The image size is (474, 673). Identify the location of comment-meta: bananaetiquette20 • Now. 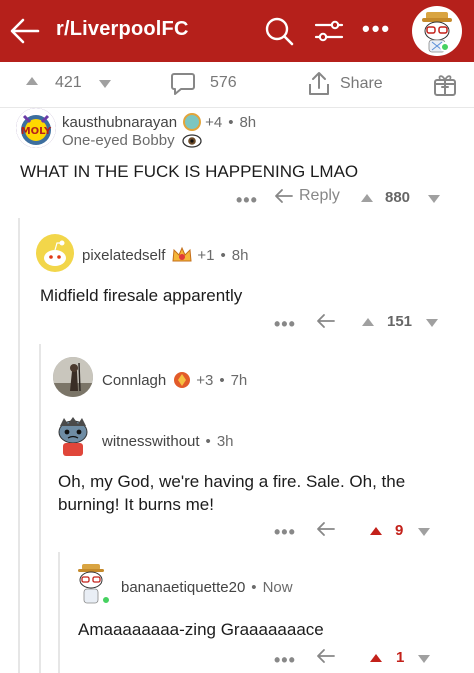
(207, 587).